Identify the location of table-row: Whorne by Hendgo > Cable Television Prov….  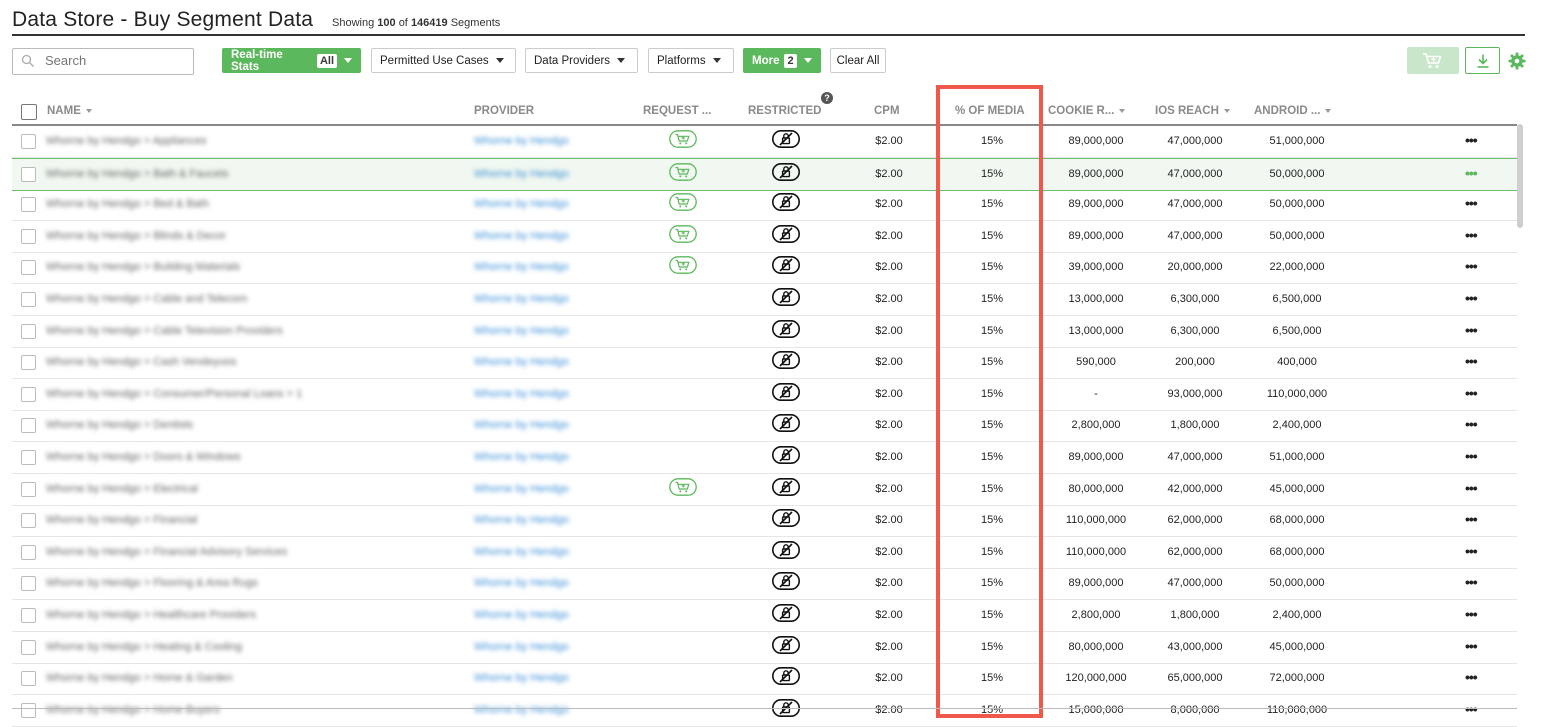
(764, 332).